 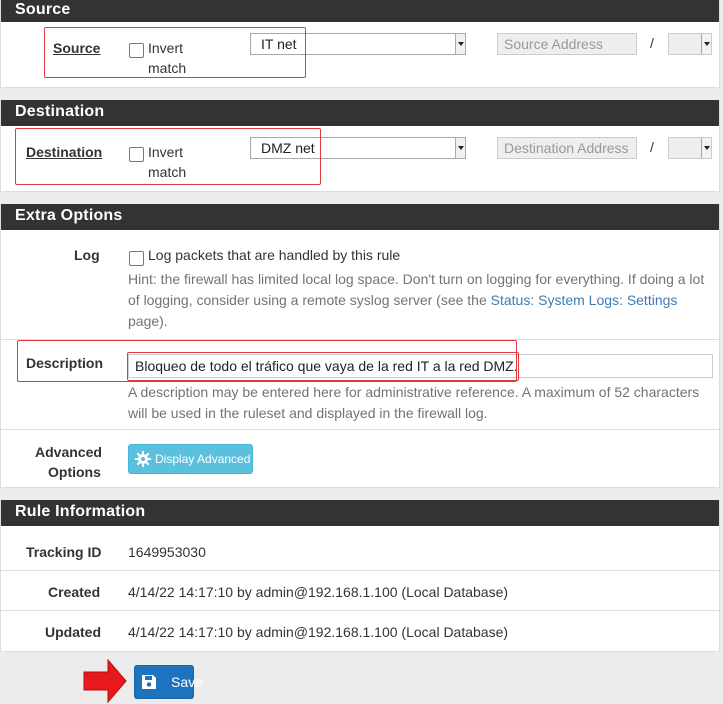 I want to click on destination-panel-heading: Destination, so click(x=360, y=113).